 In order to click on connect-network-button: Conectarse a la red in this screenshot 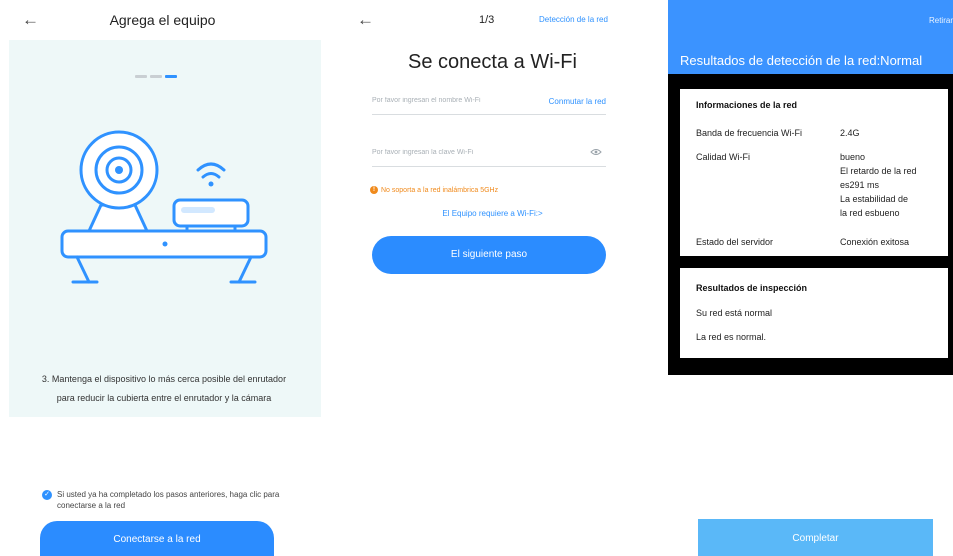, I will do `click(157, 538)`.